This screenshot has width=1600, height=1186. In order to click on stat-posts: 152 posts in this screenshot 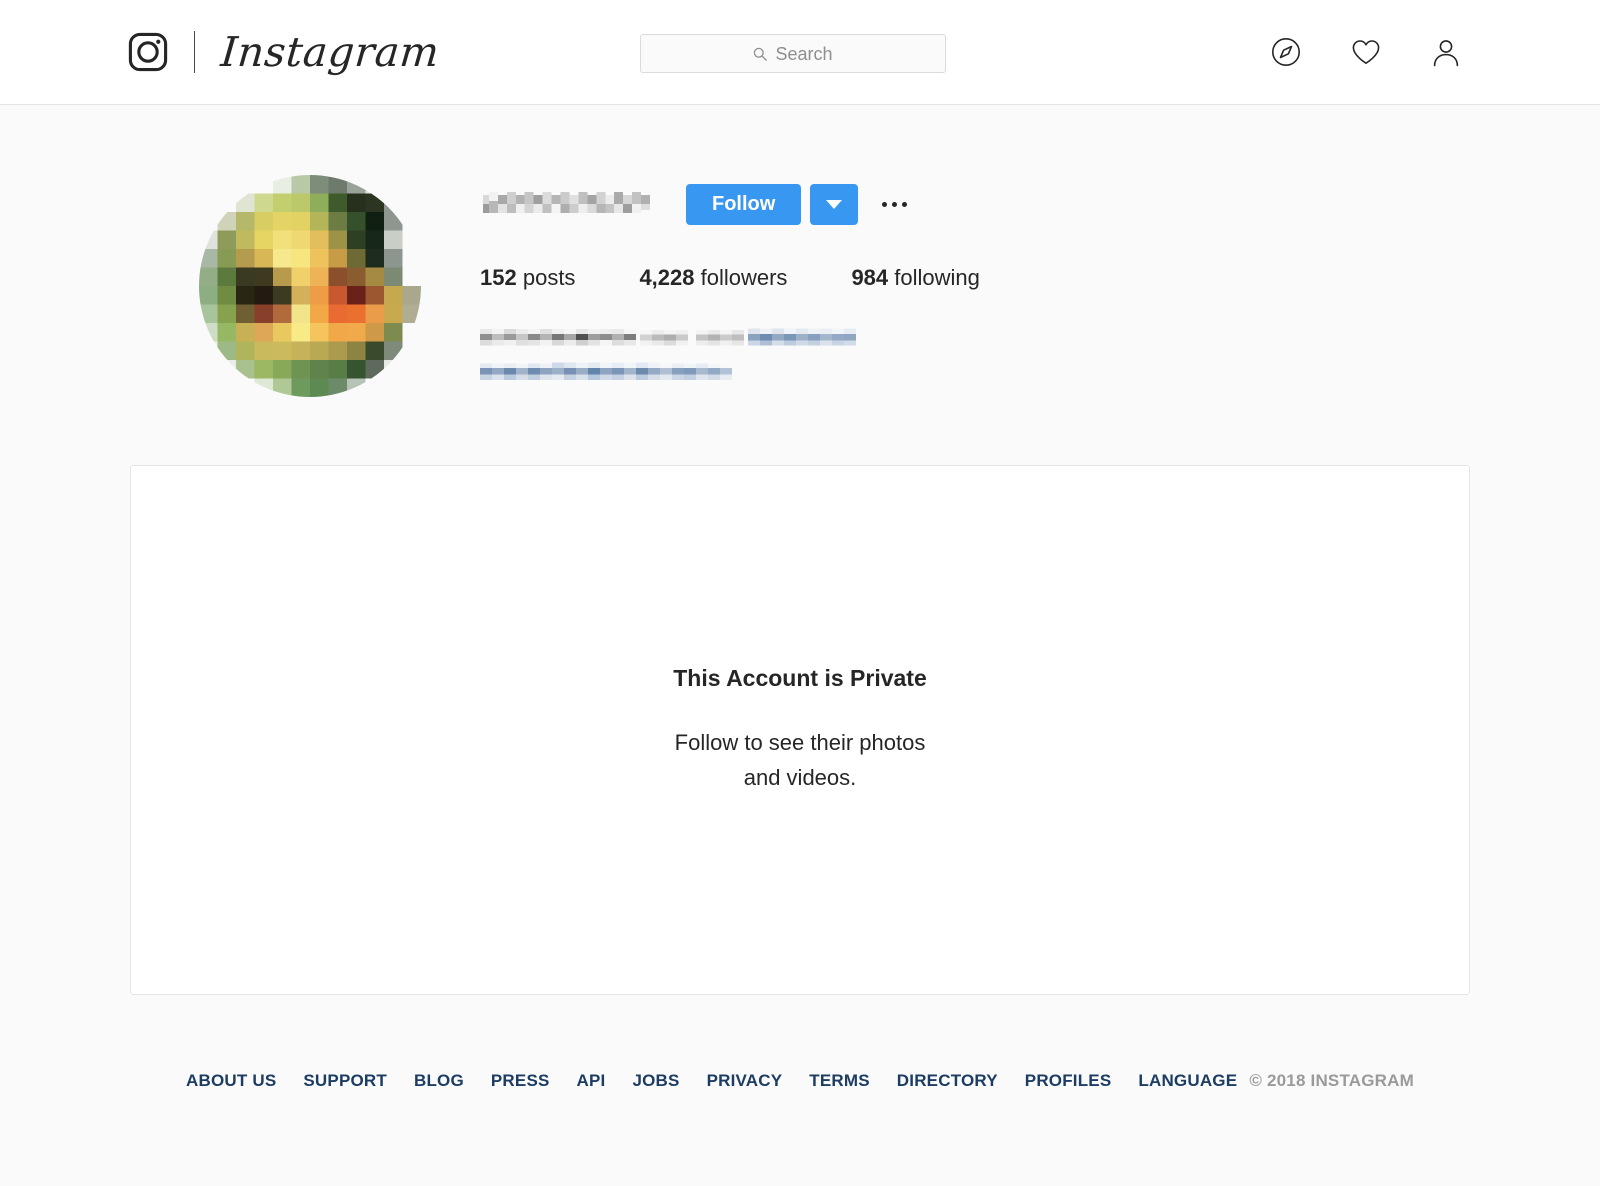, I will do `click(527, 278)`.